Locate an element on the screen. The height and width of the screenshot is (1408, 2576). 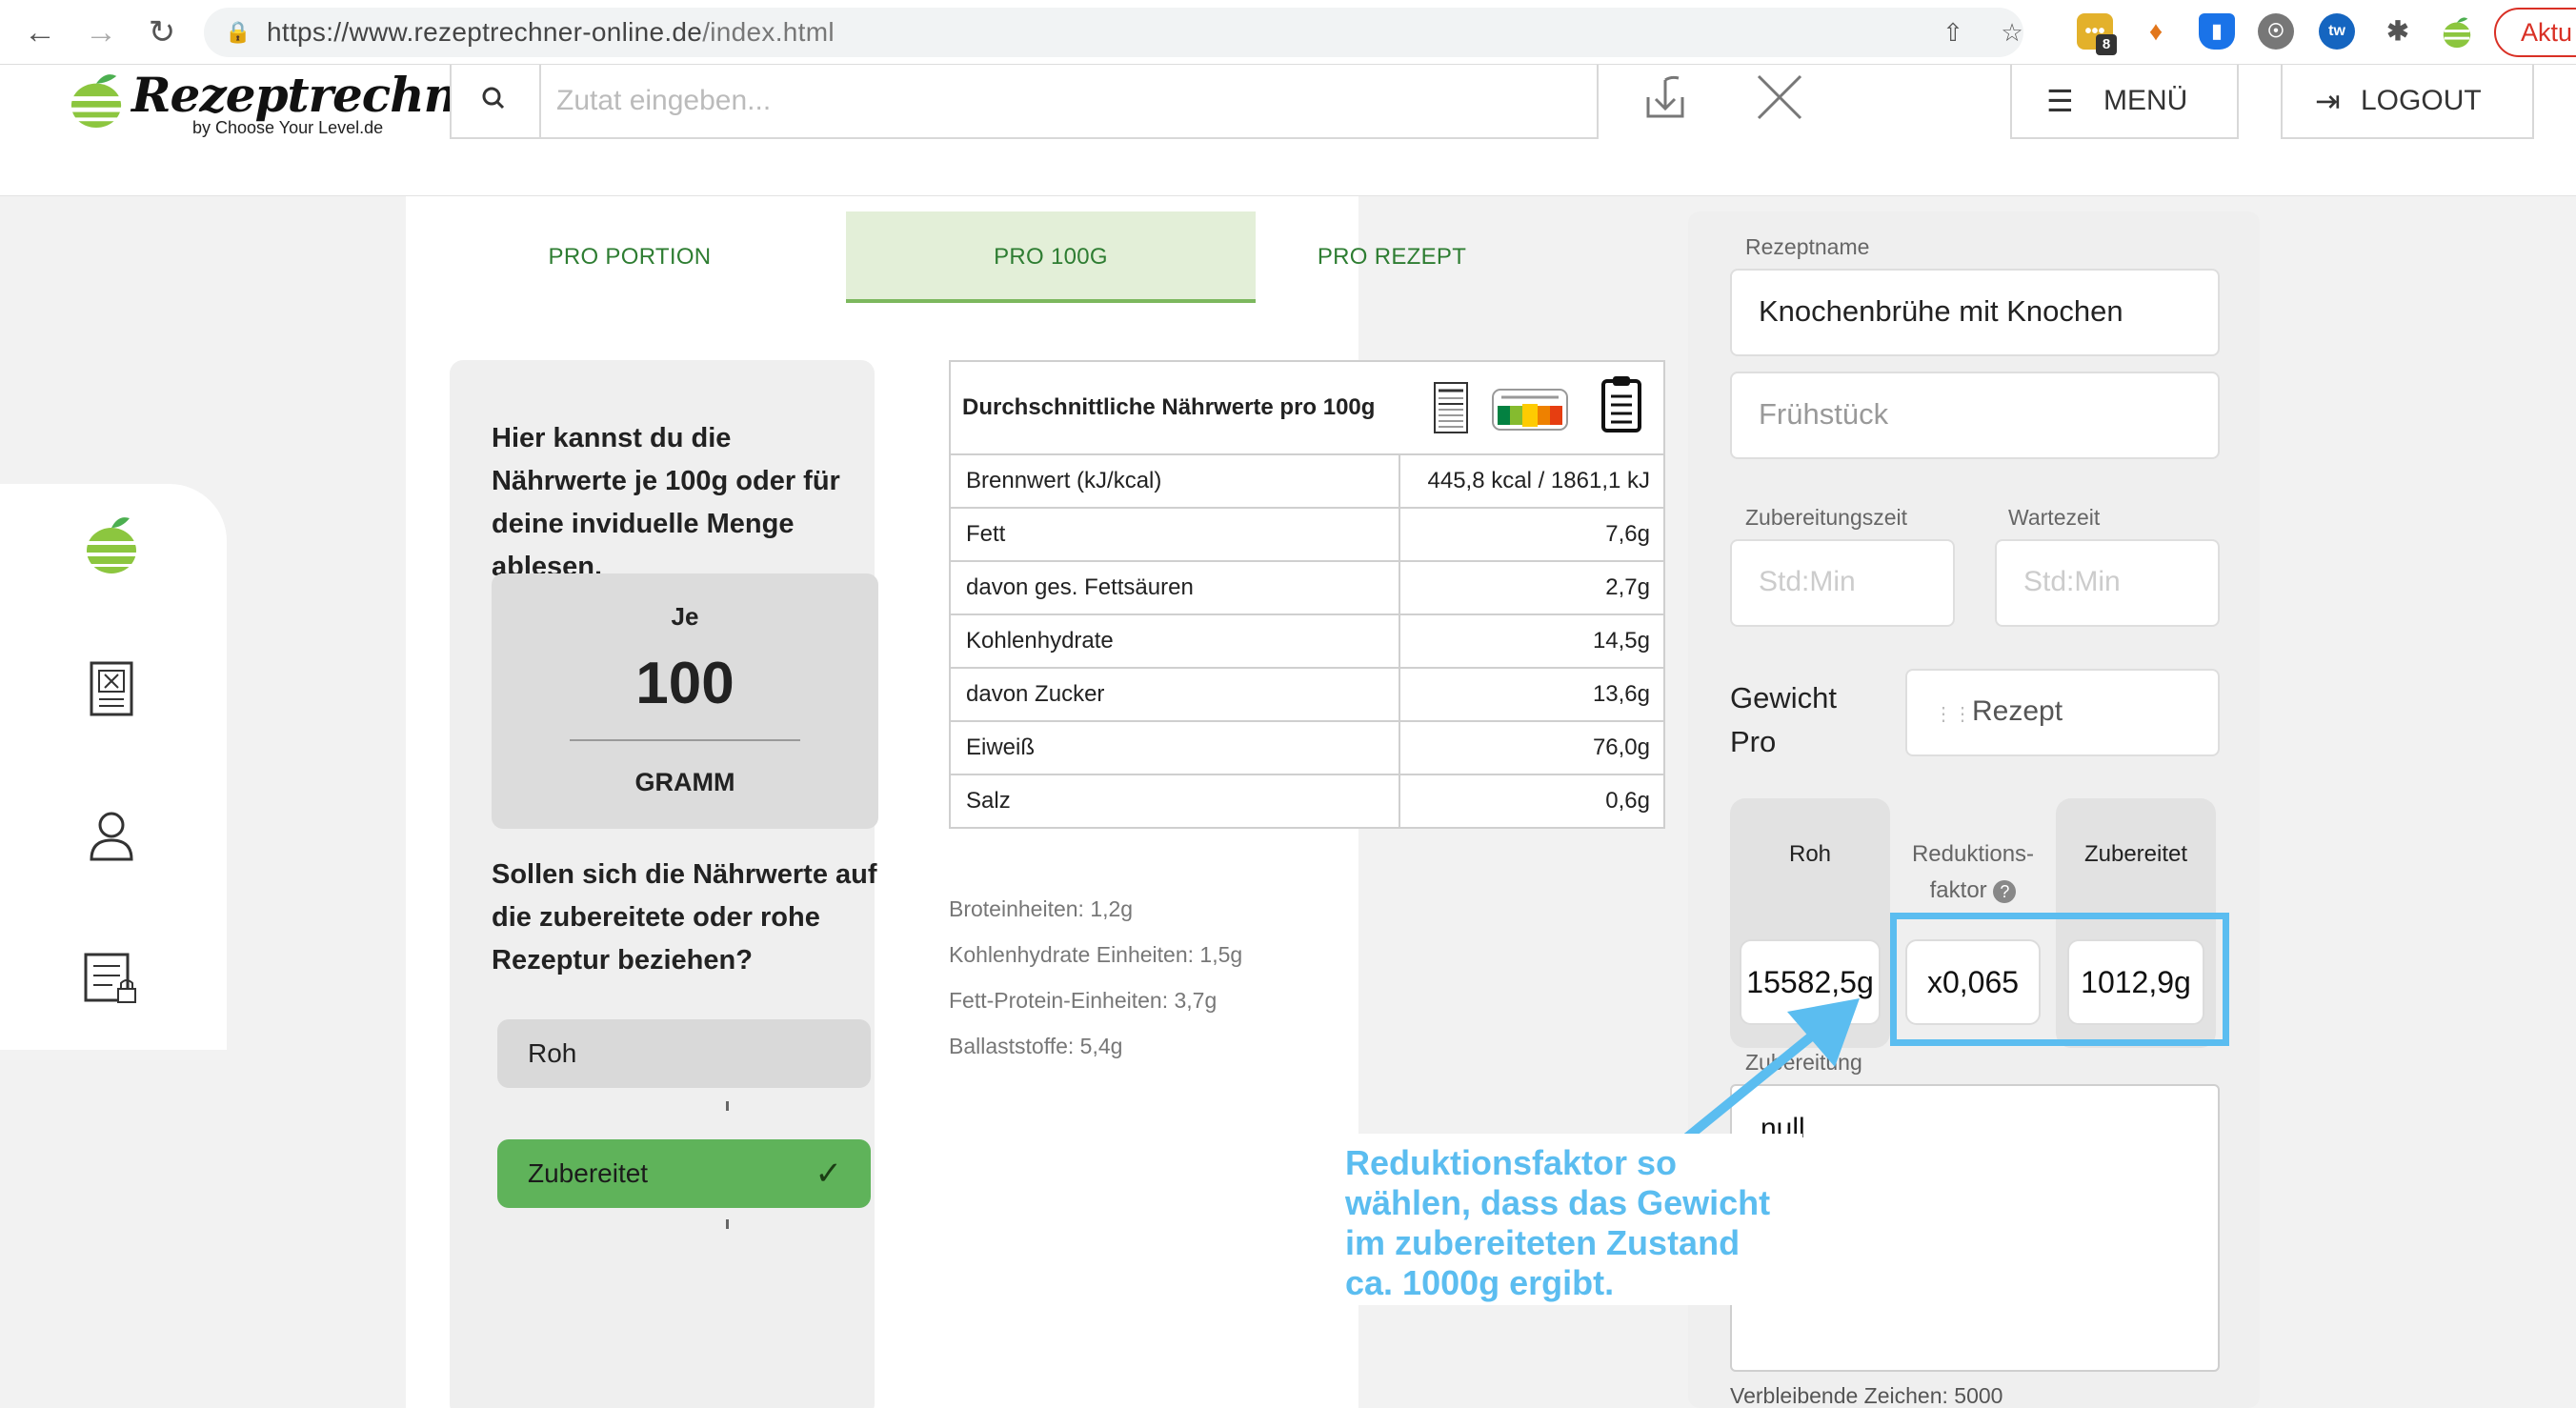
hamburger-icon: ☰ is located at coordinates (2060, 101).